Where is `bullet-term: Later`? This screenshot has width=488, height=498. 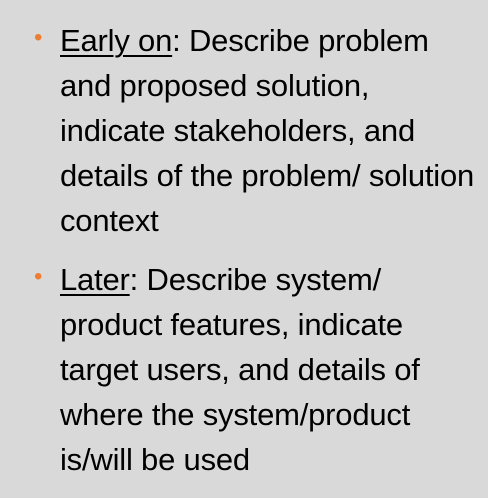
bullet-term: Later is located at coordinates (95, 279).